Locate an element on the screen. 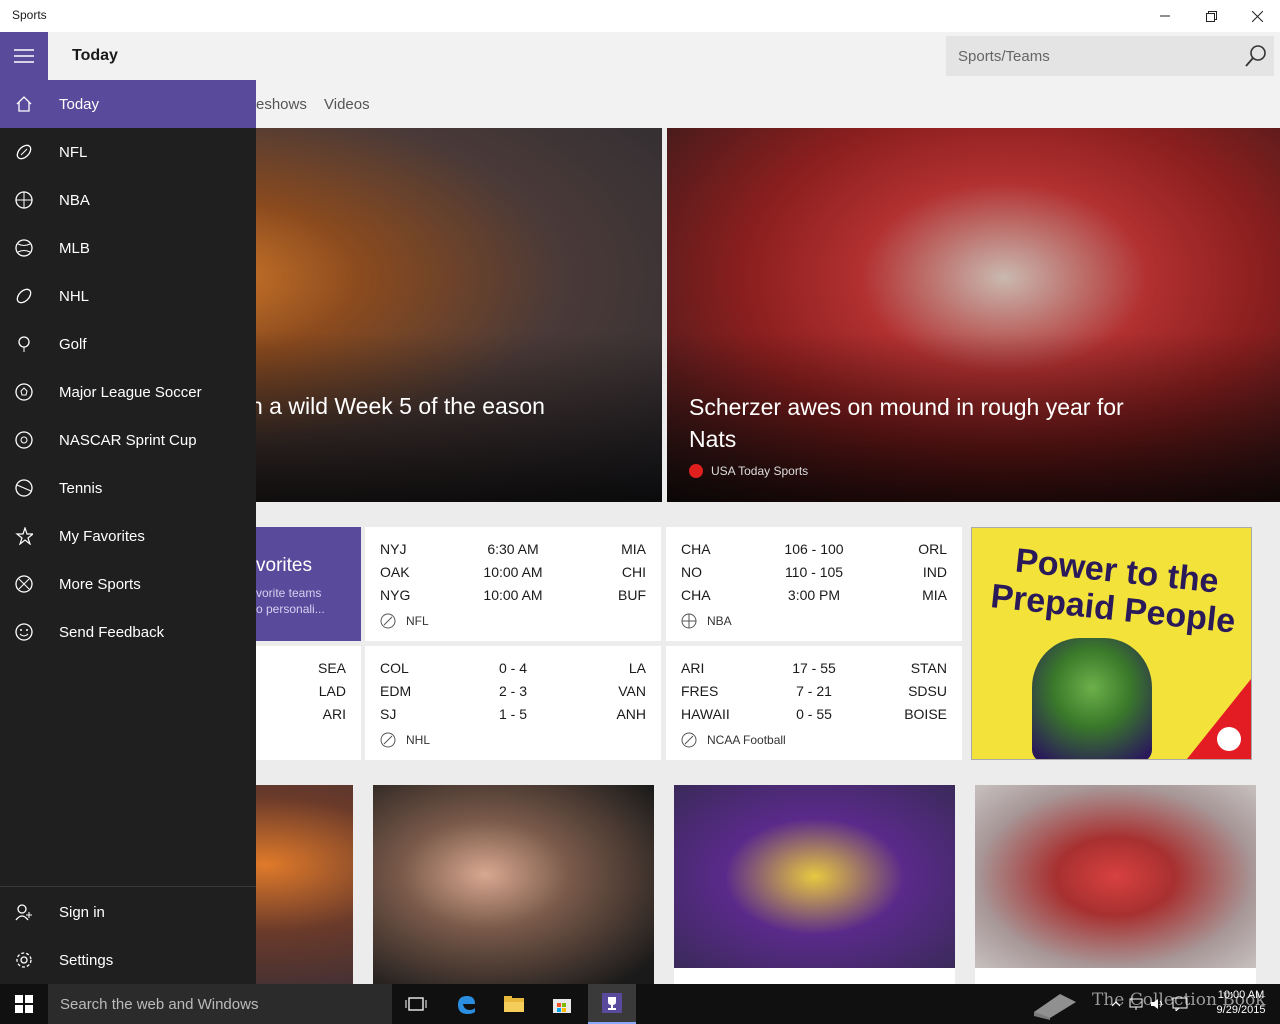 The width and height of the screenshot is (1280, 1024). ad-text: Power to the Prepaid People is located at coordinates (1113, 591).